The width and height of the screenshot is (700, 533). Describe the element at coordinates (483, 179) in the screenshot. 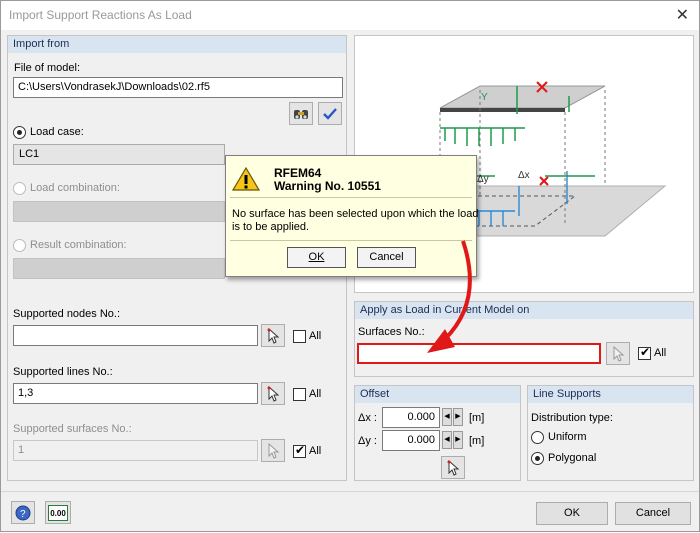

I see `preview-dy-label: Δy` at that location.